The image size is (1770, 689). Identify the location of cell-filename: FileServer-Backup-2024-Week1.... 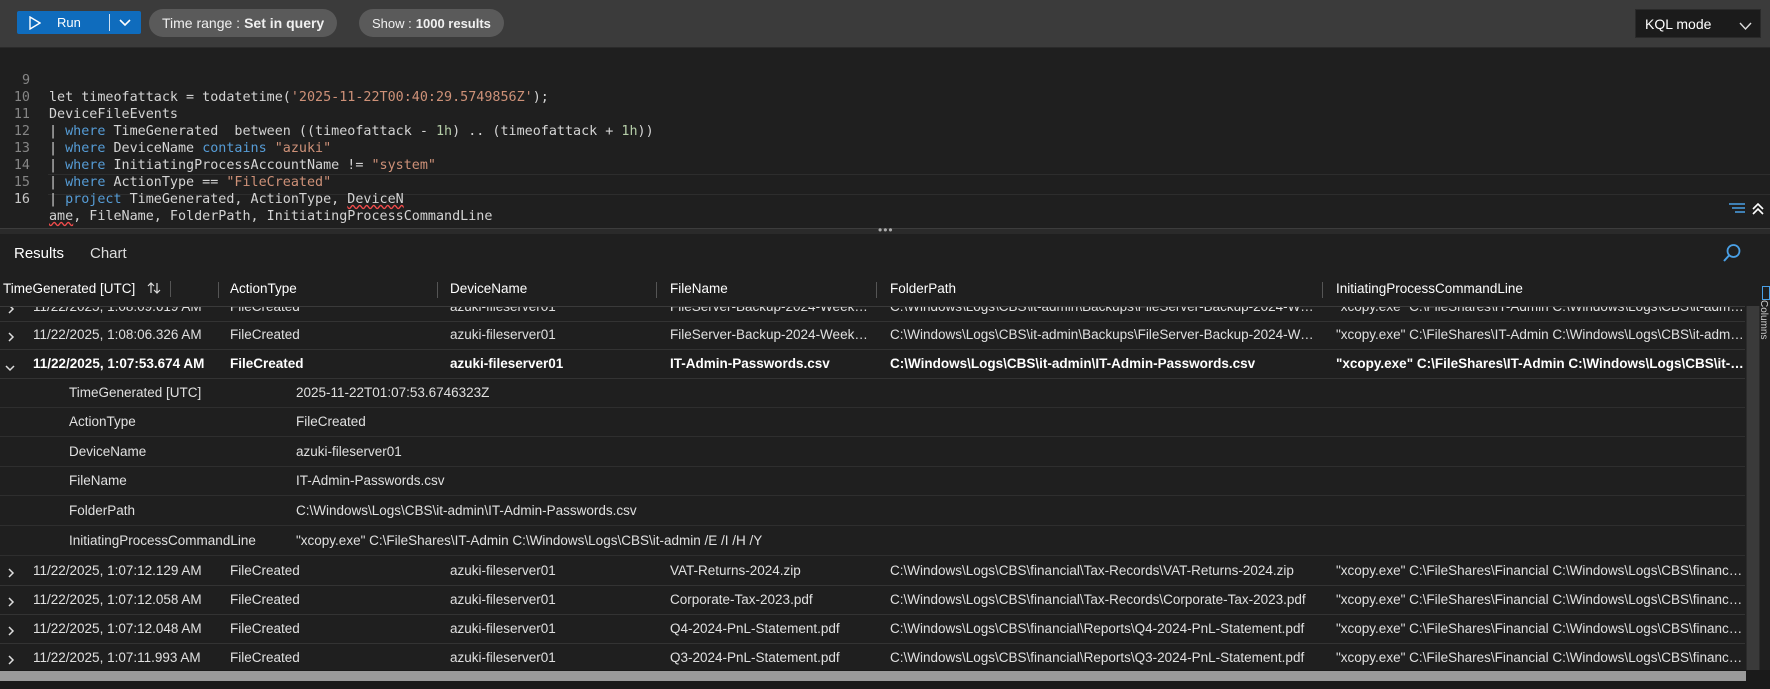
(770, 334).